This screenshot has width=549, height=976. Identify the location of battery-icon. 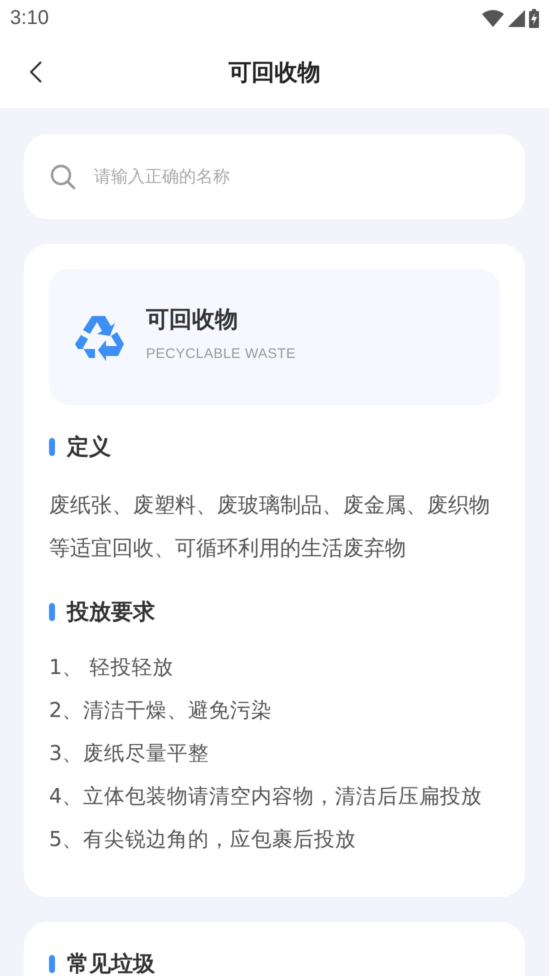
(534, 18).